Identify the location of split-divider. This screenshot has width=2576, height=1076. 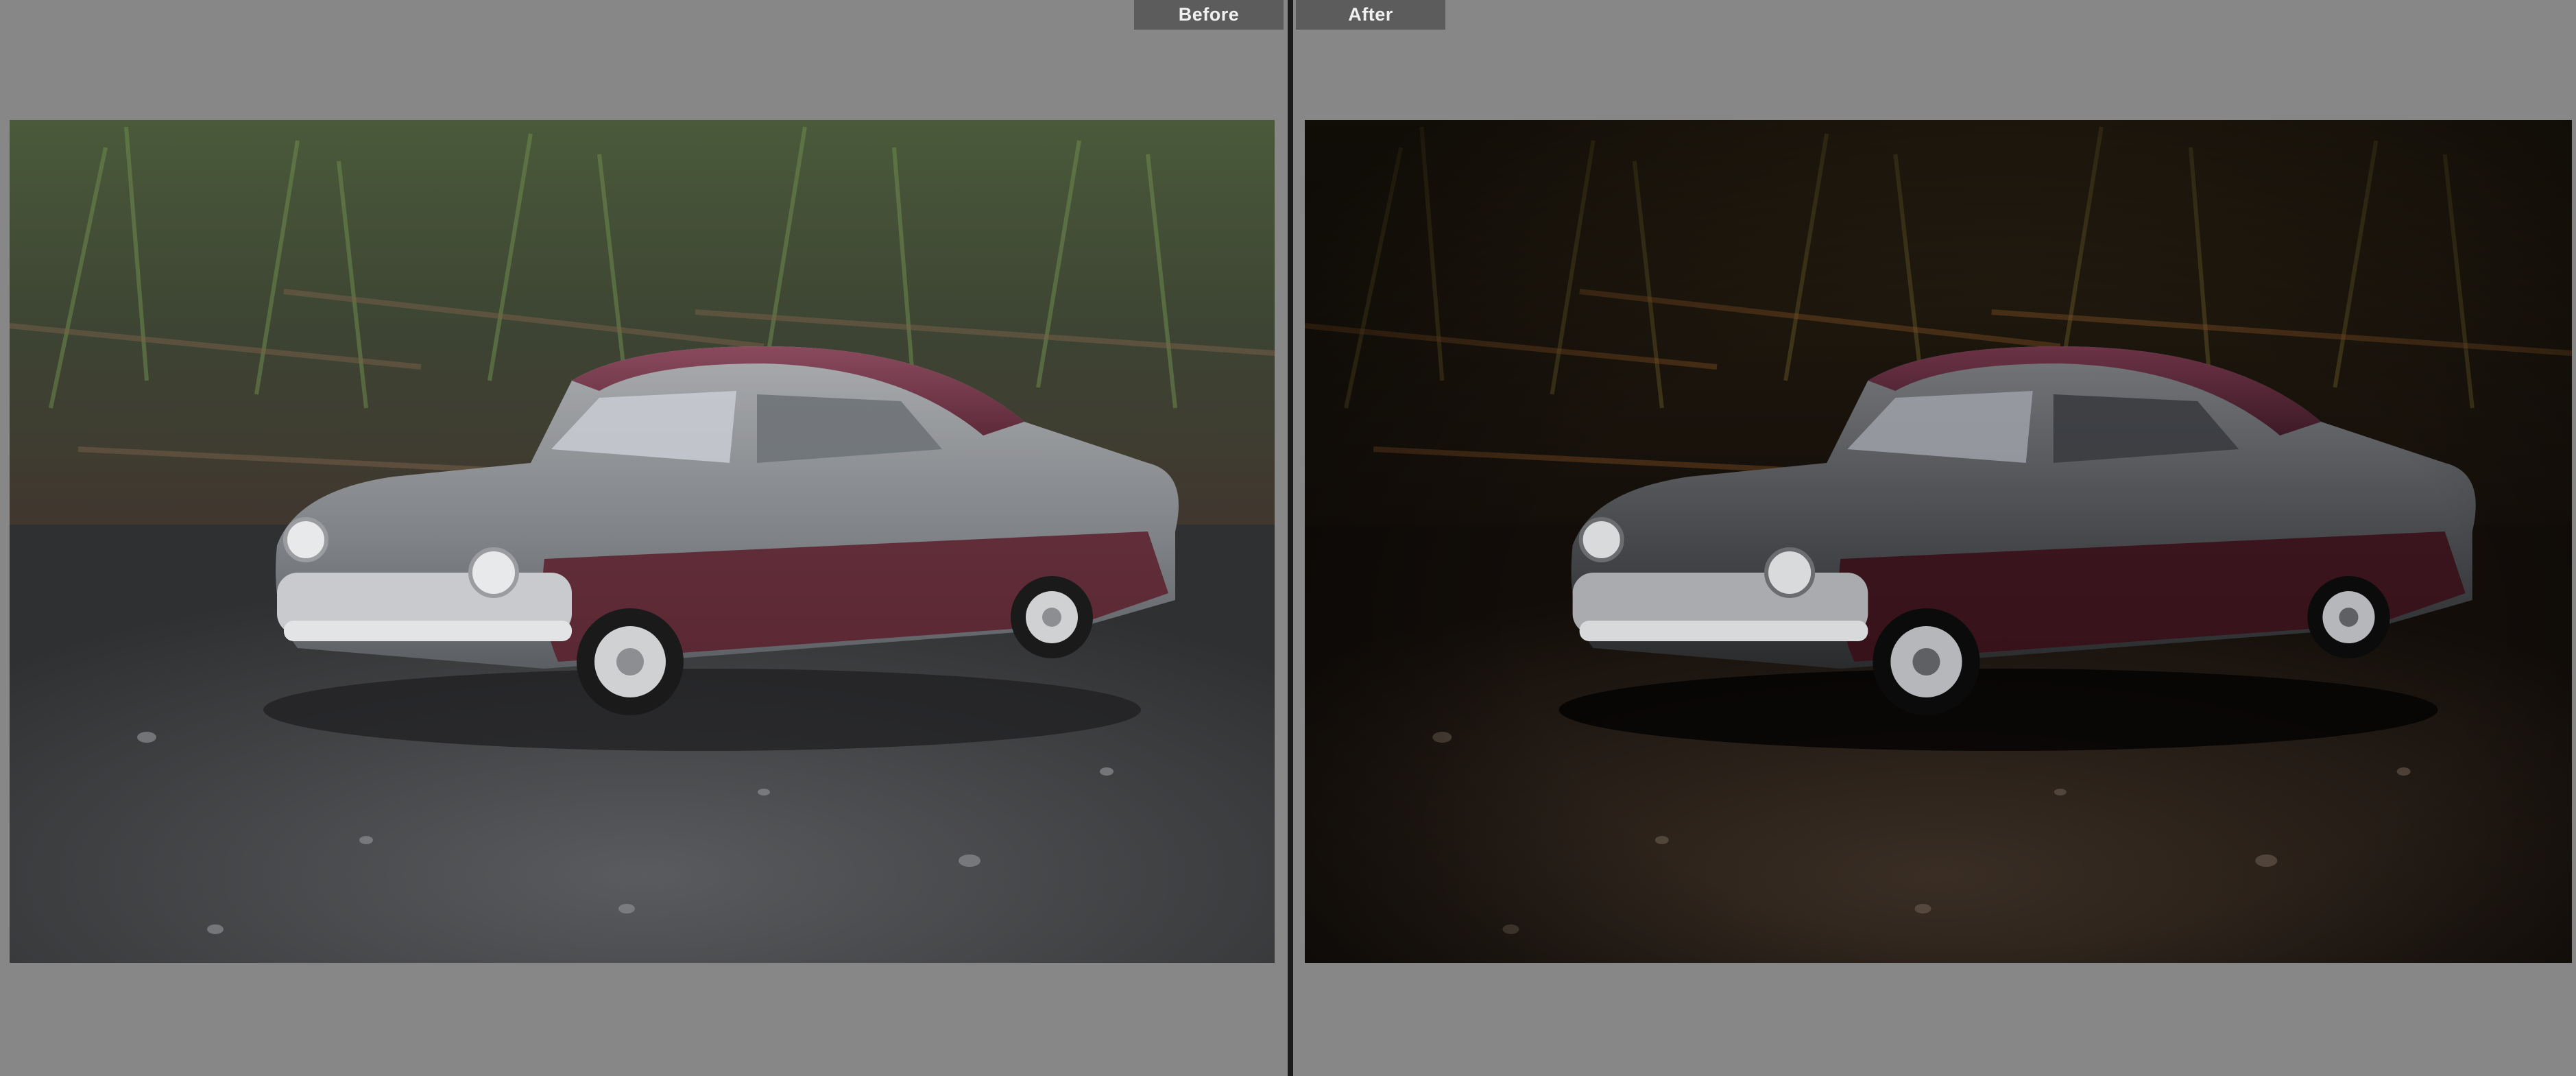
(1290, 538).